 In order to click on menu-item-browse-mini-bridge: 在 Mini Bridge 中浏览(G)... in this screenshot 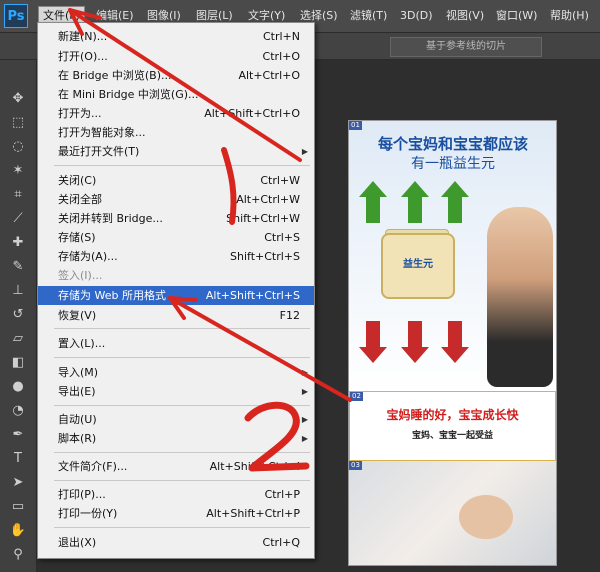, I will do `click(176, 94)`.